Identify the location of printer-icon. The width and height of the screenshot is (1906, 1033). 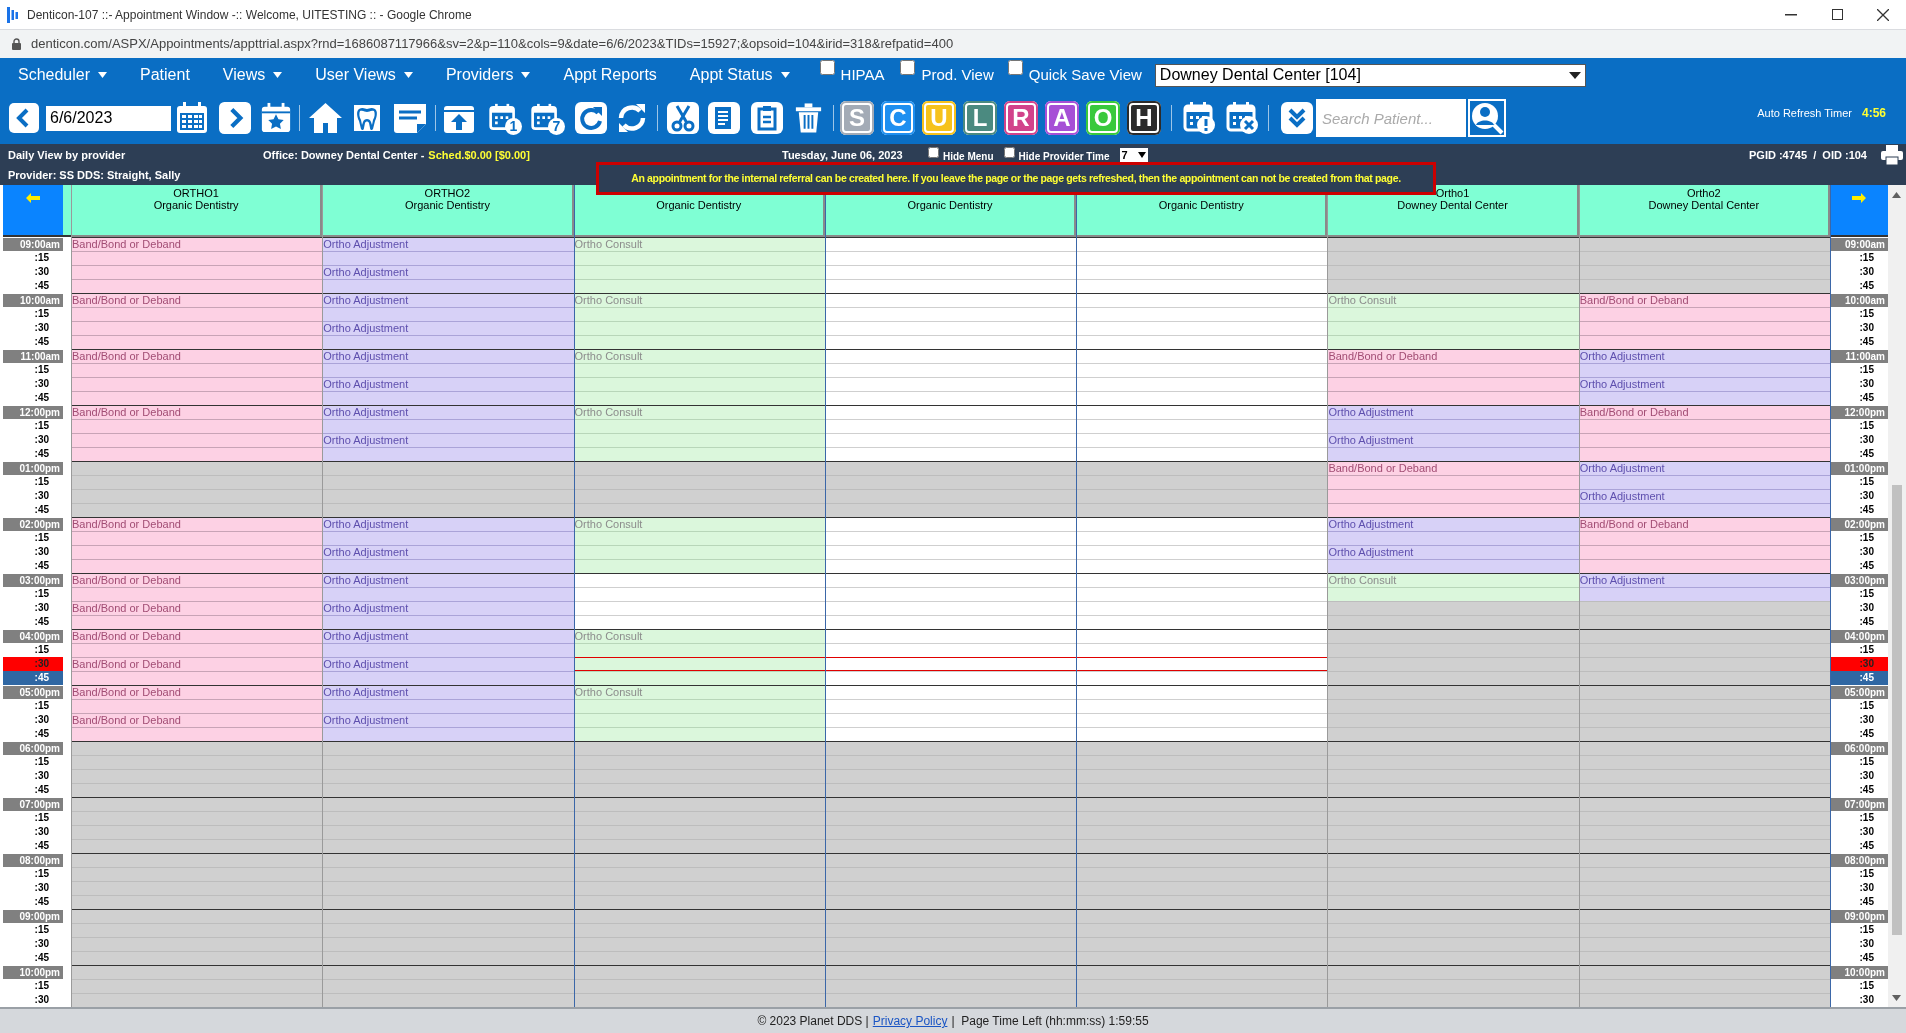
(1892, 155).